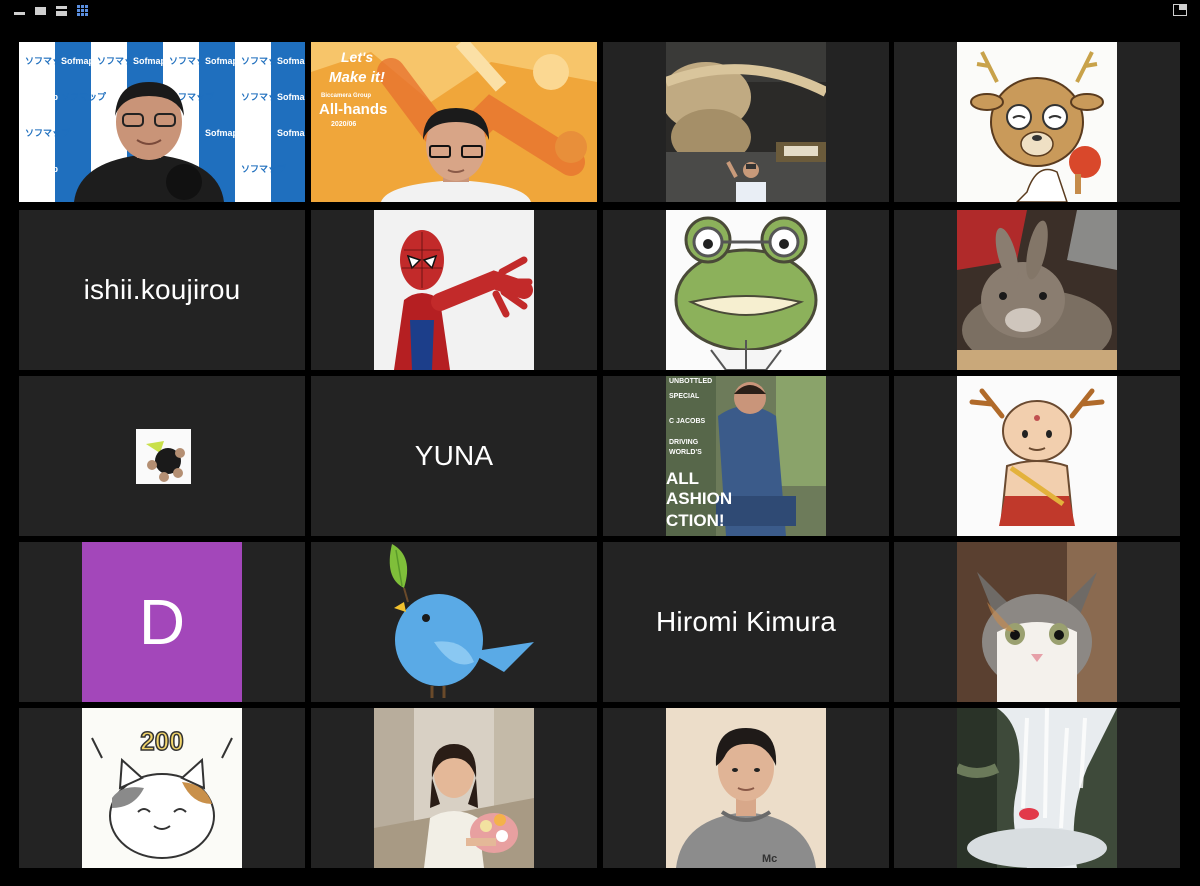 The width and height of the screenshot is (1200, 886). What do you see at coordinates (41, 11) in the screenshot?
I see `speaker-view-icon` at bounding box center [41, 11].